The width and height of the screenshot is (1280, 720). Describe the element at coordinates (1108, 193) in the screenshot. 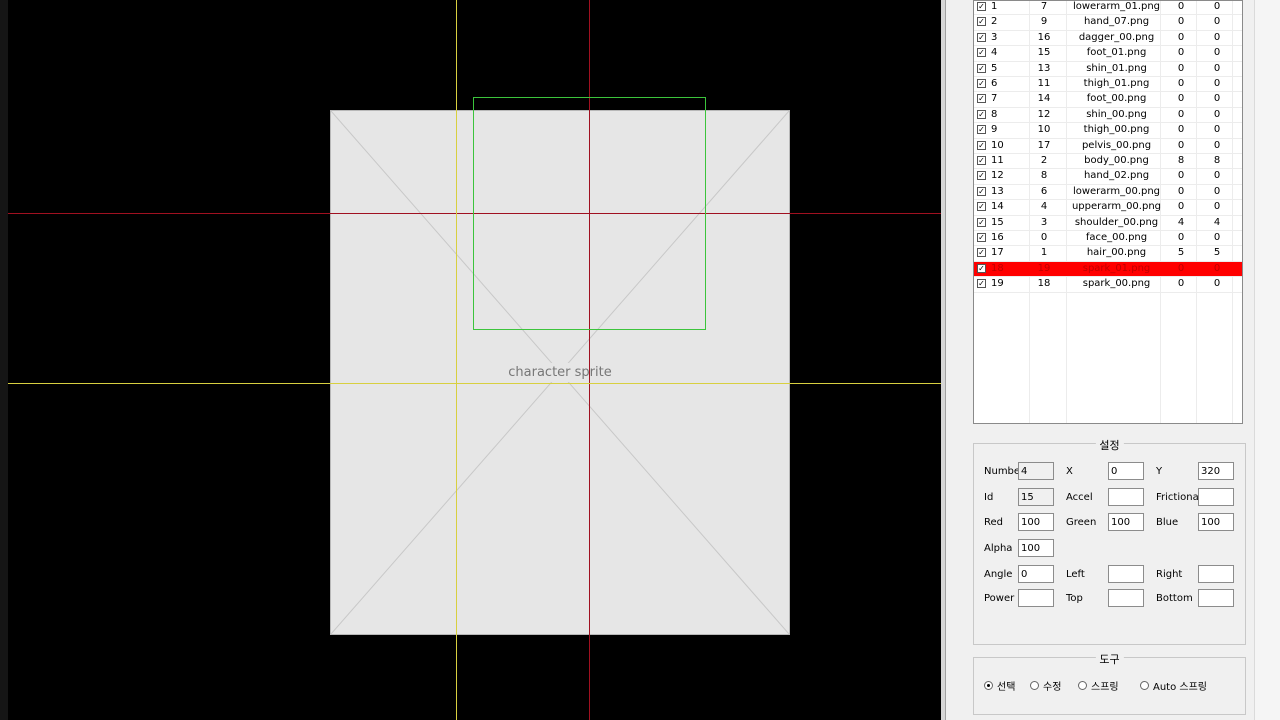

I see `layer-row: ✓ 13 6 lowerarm_00.png 0 0` at that location.